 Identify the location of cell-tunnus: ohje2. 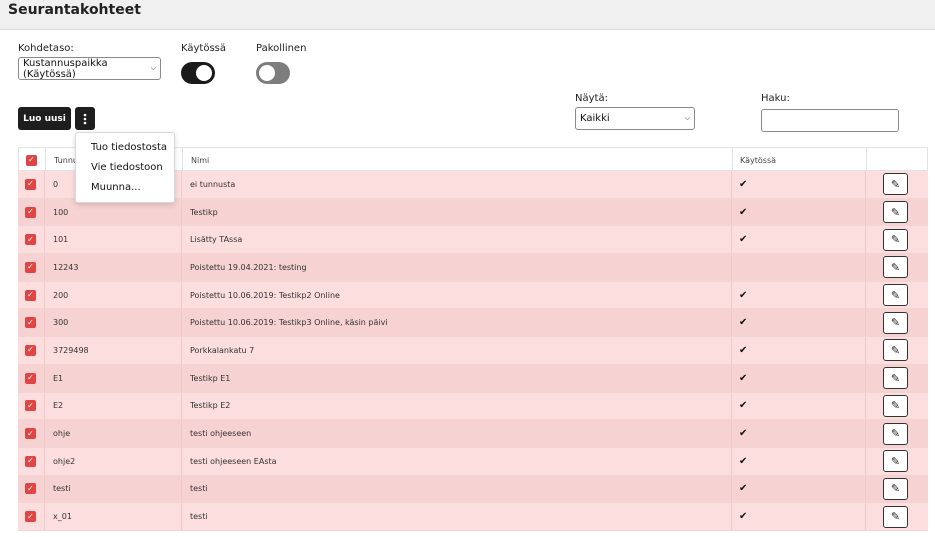
(64, 461).